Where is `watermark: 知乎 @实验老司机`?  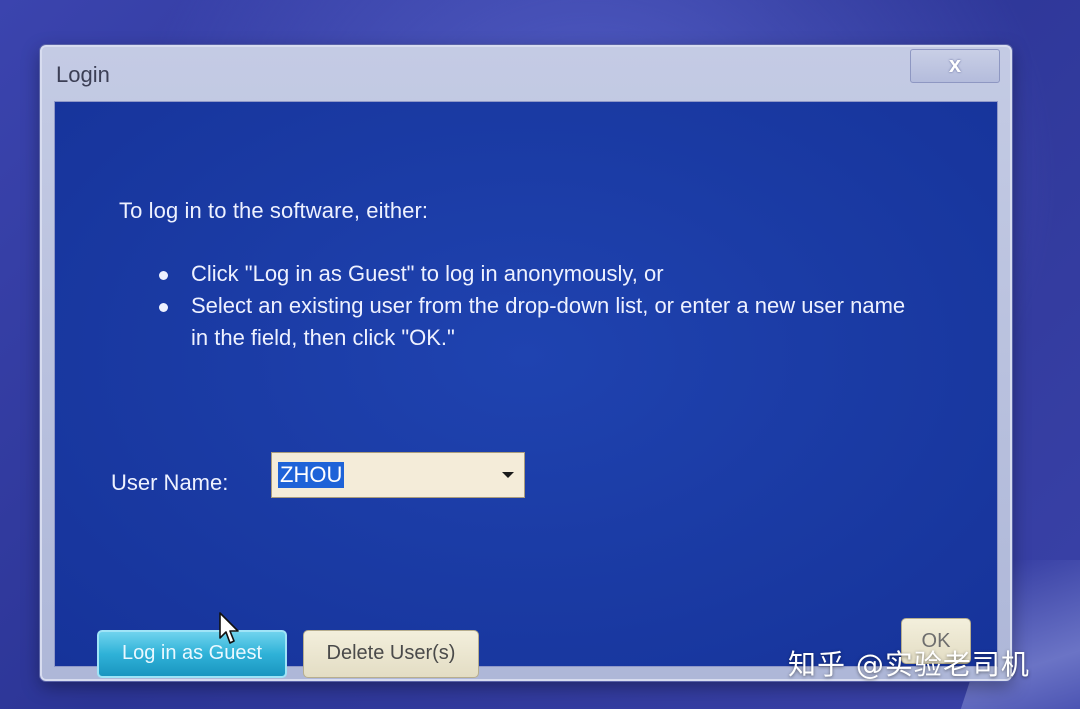
watermark: 知乎 @实验老司机 is located at coordinates (909, 664).